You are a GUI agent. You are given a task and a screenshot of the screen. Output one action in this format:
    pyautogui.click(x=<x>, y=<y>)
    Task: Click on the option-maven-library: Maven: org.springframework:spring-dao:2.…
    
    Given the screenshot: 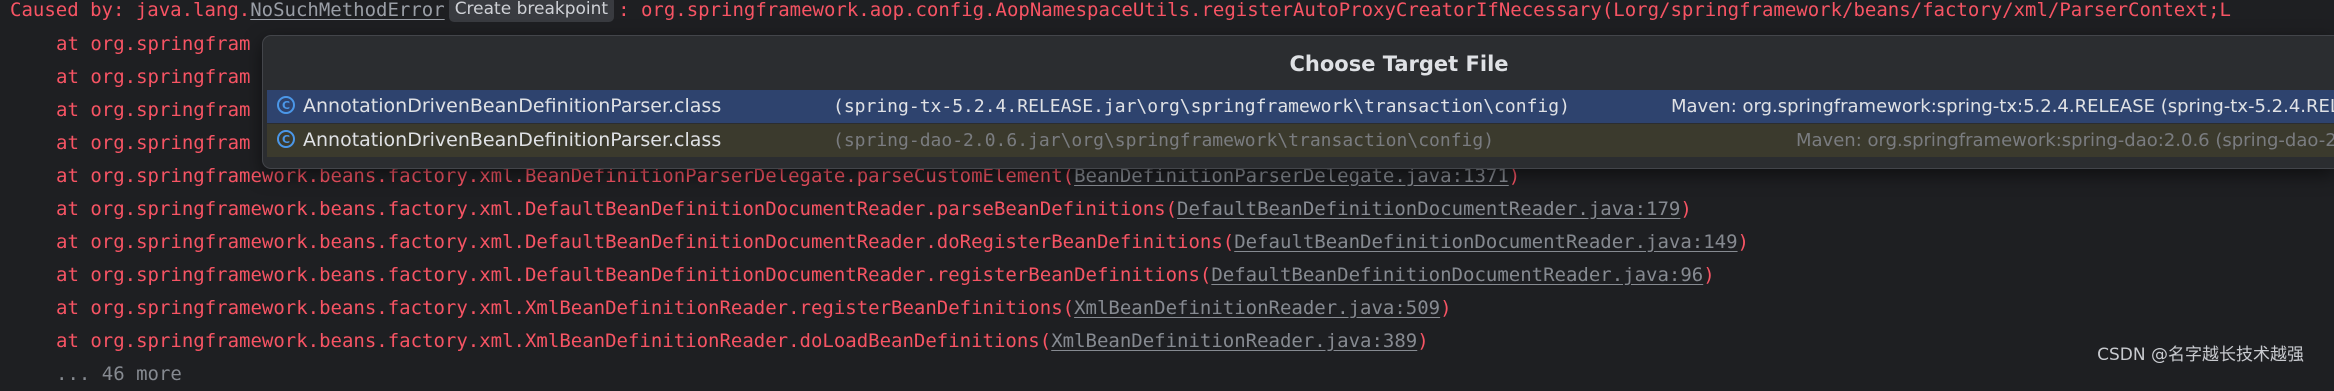 What is the action you would take?
    pyautogui.click(x=2065, y=140)
    